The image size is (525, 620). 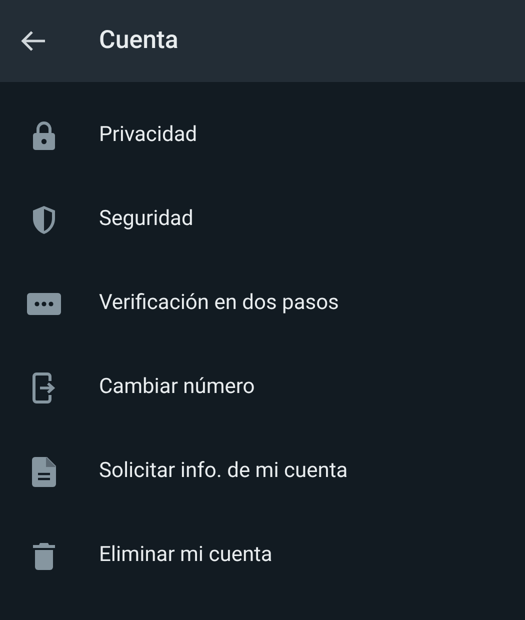 I want to click on menu-item: Privacidad, so click(x=148, y=136).